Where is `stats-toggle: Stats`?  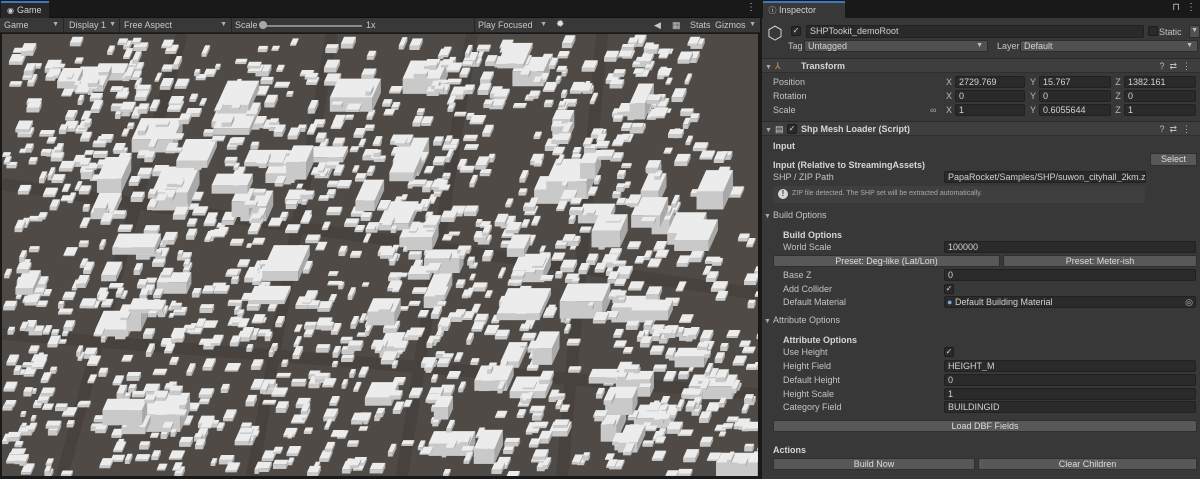
stats-toggle: Stats is located at coordinates (699, 25).